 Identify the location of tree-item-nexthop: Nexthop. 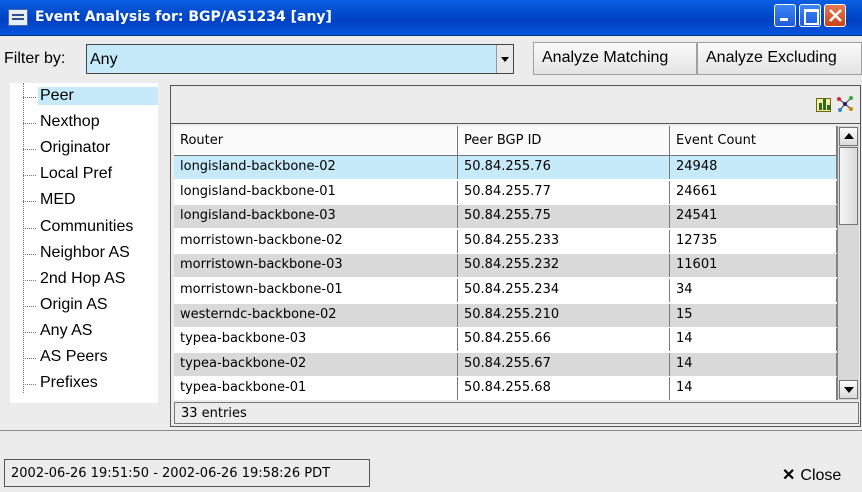
(84, 123).